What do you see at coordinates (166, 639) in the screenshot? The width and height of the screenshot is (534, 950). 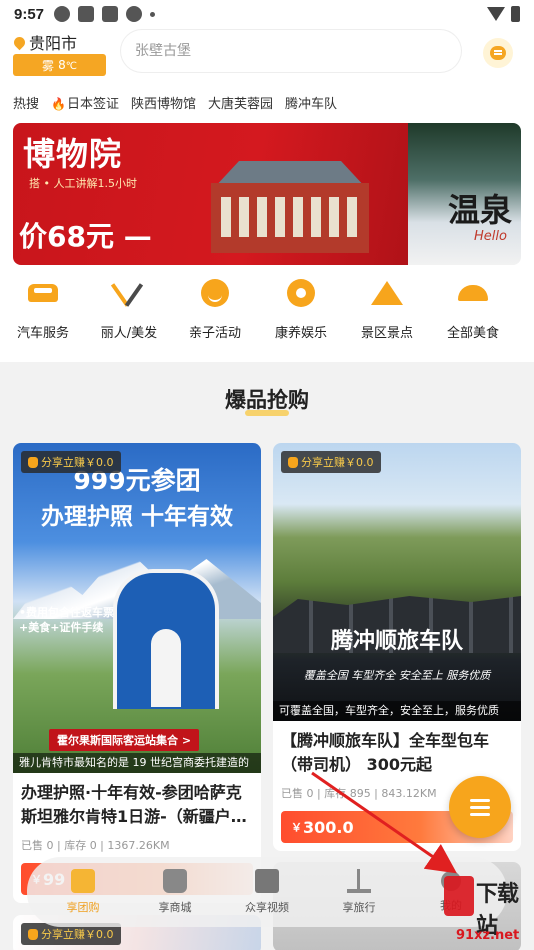 I see `border-gate-image` at bounding box center [166, 639].